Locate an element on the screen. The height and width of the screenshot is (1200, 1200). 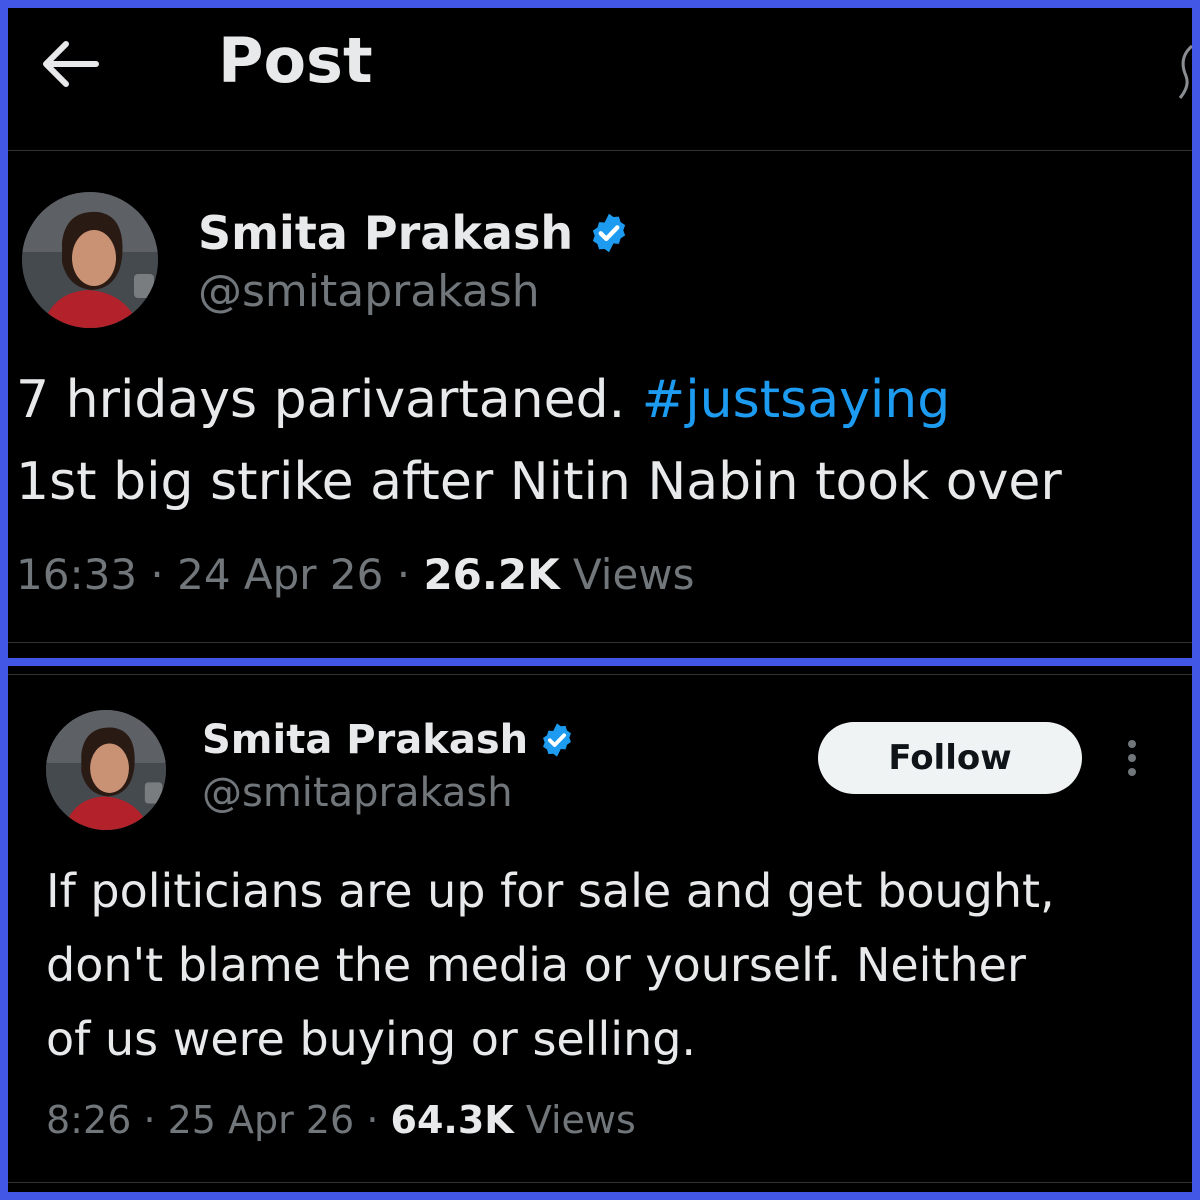
tweet-date: 24 Apr 26 is located at coordinates (280, 574).